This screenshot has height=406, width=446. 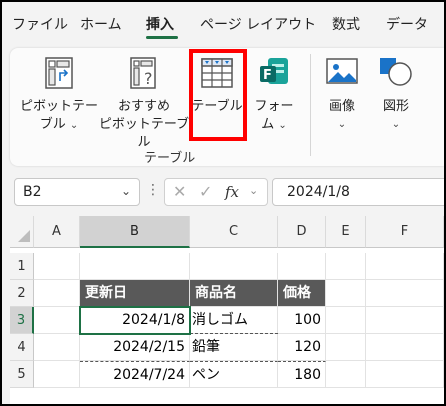 I want to click on active-cell-outline, so click(x=135, y=320).